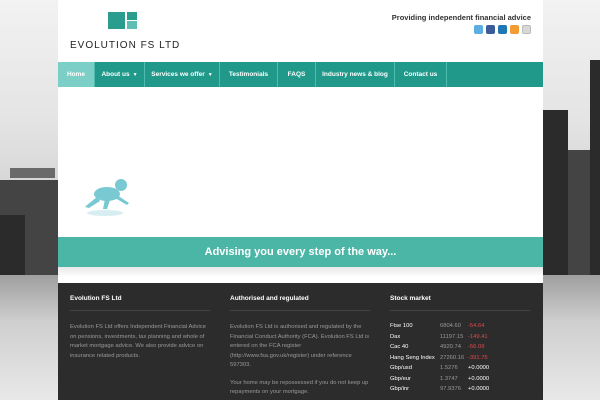 This screenshot has width=600, height=400. Describe the element at coordinates (437, 326) in the screenshot. I see `stock-row: Ftse 100 6804.60 -54.64` at that location.